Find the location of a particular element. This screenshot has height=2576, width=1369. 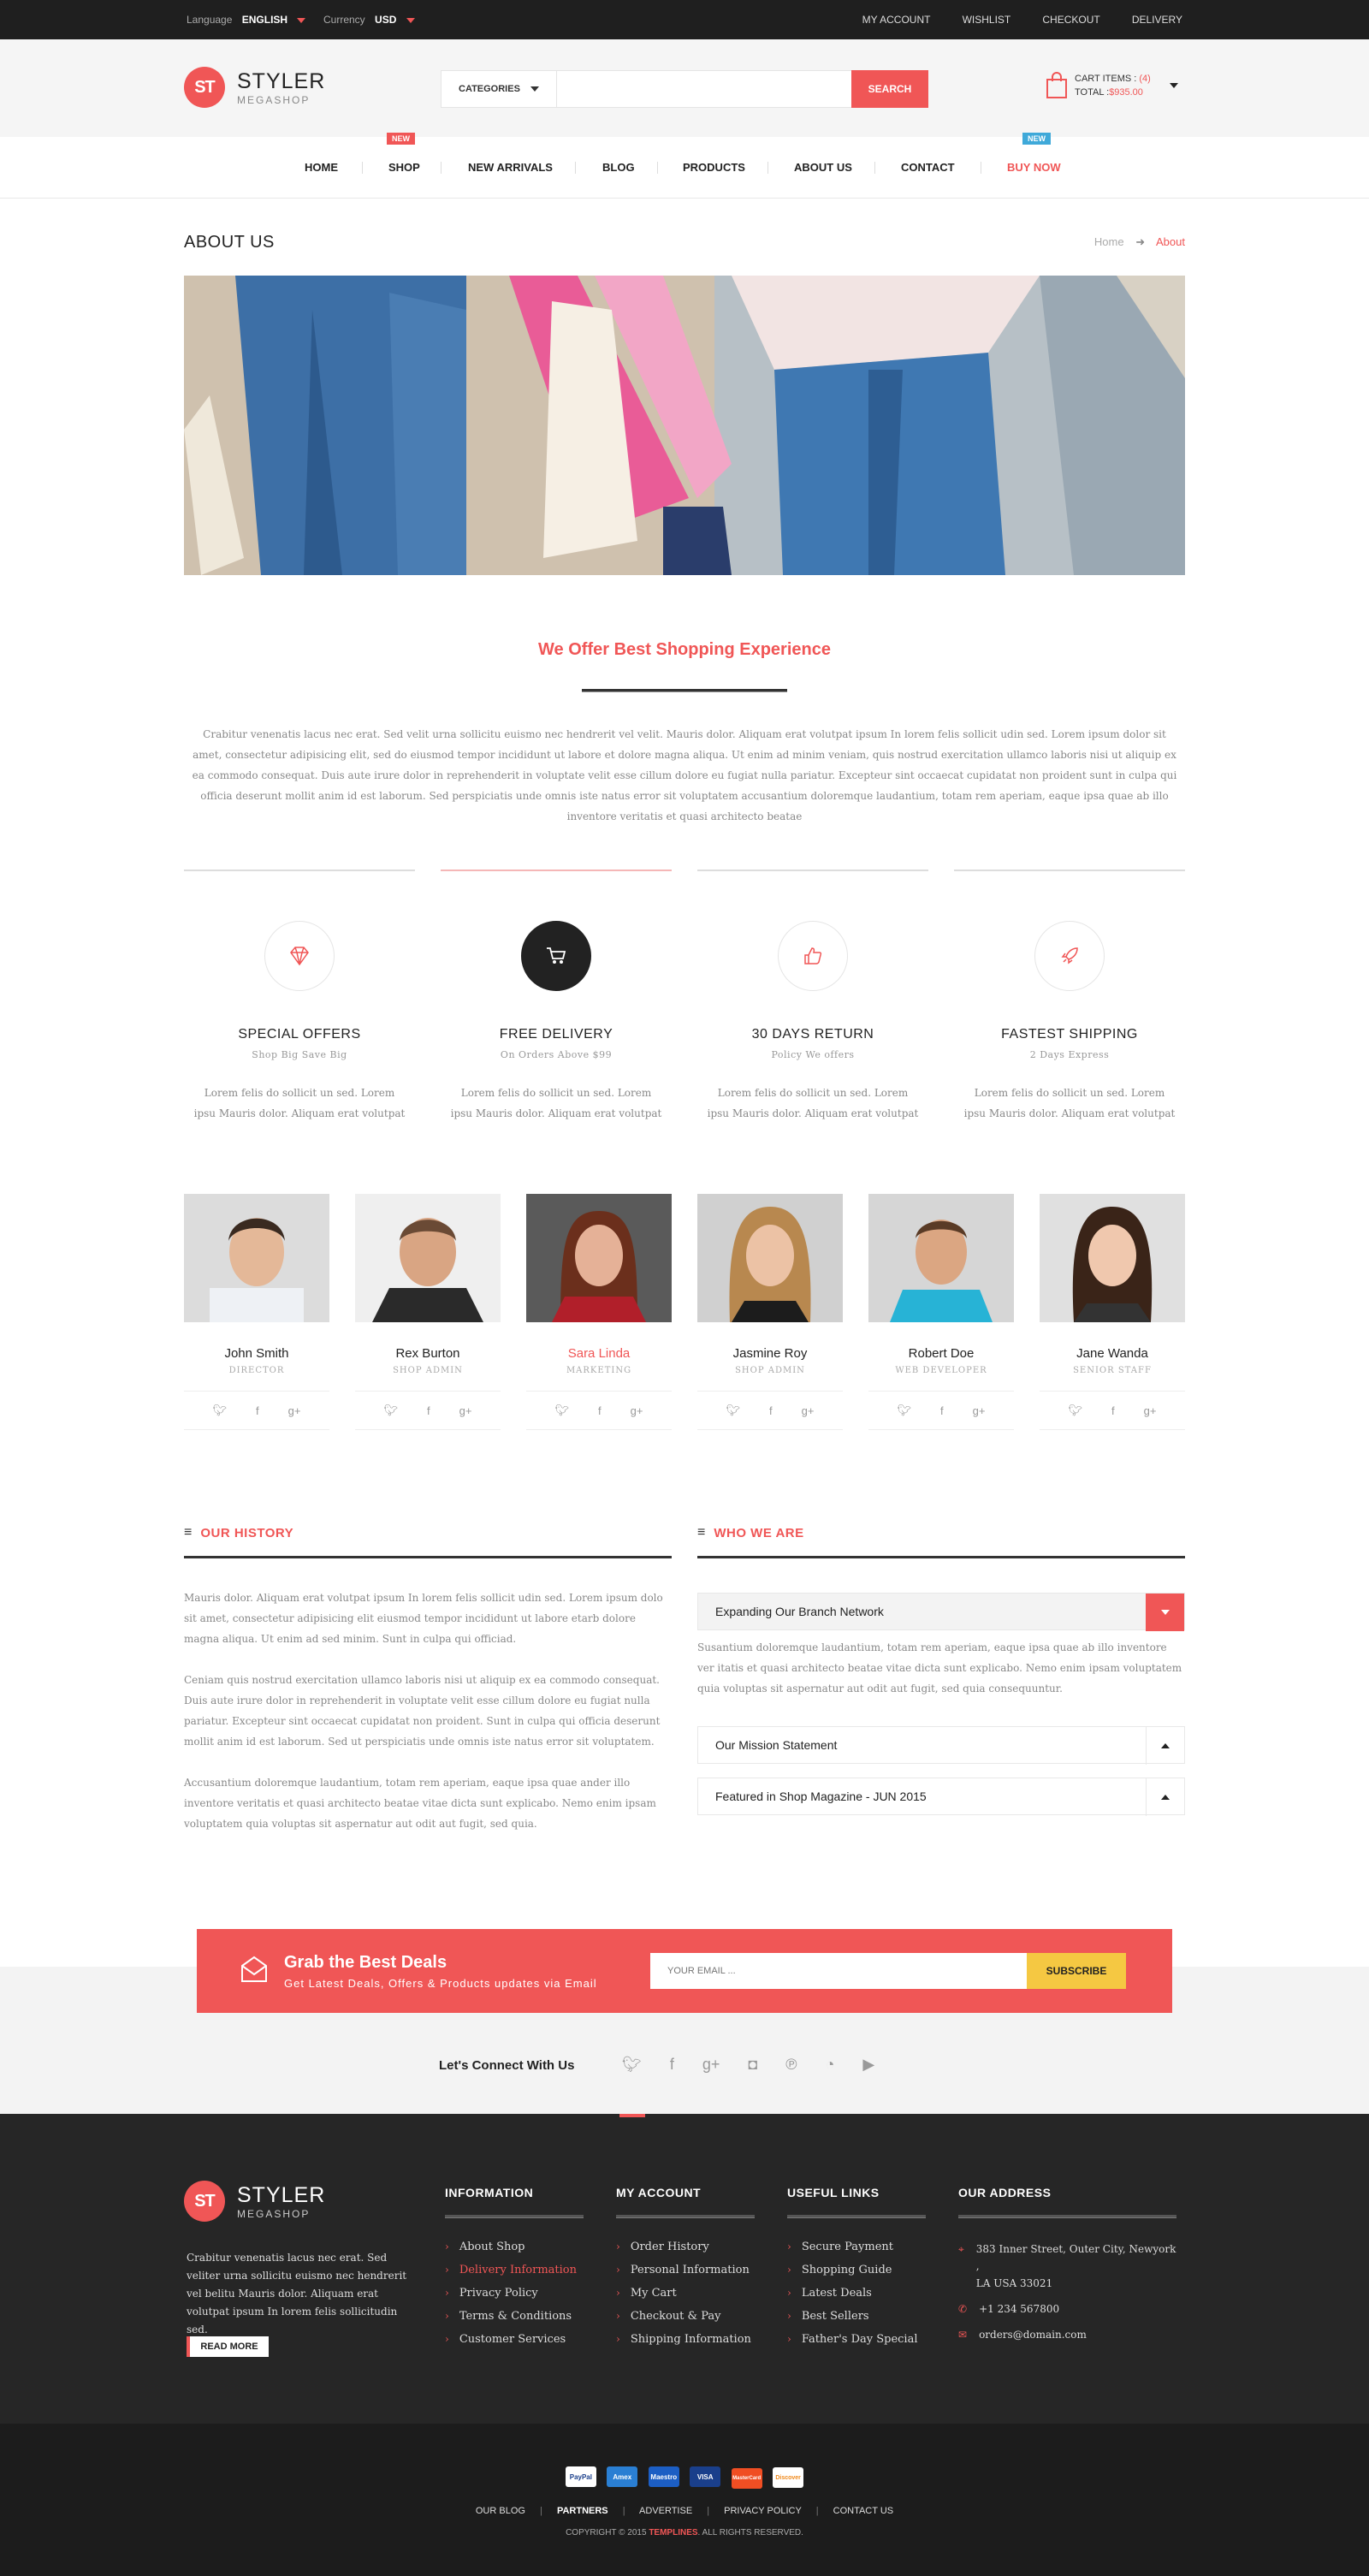

my-account-link: MY ACCOUNT is located at coordinates (896, 20).